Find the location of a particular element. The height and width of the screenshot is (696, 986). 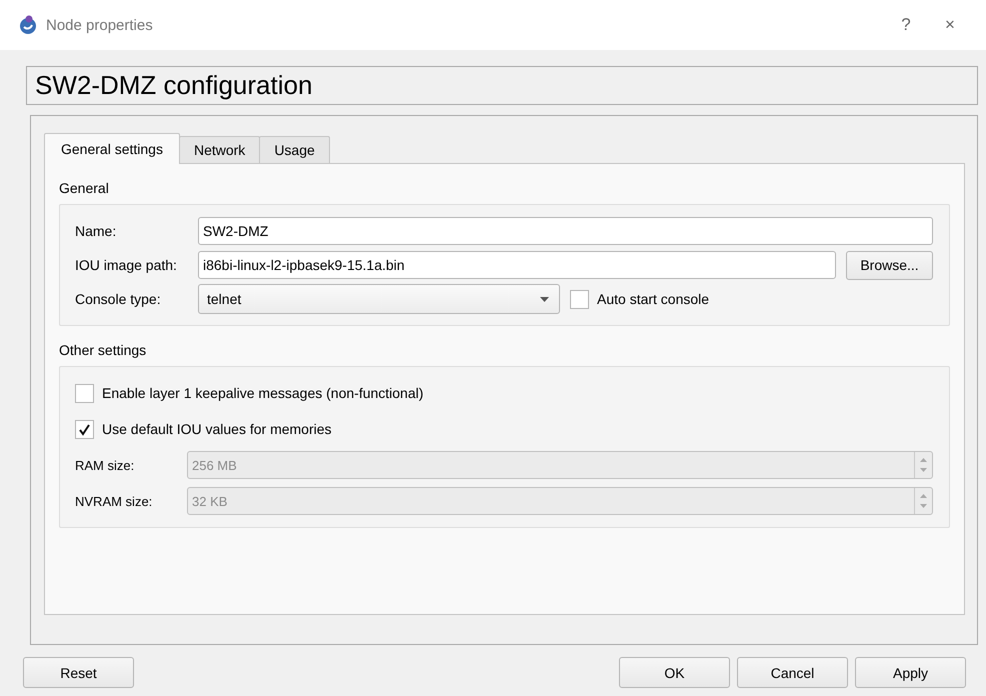

field-label: Name: is located at coordinates (96, 231).